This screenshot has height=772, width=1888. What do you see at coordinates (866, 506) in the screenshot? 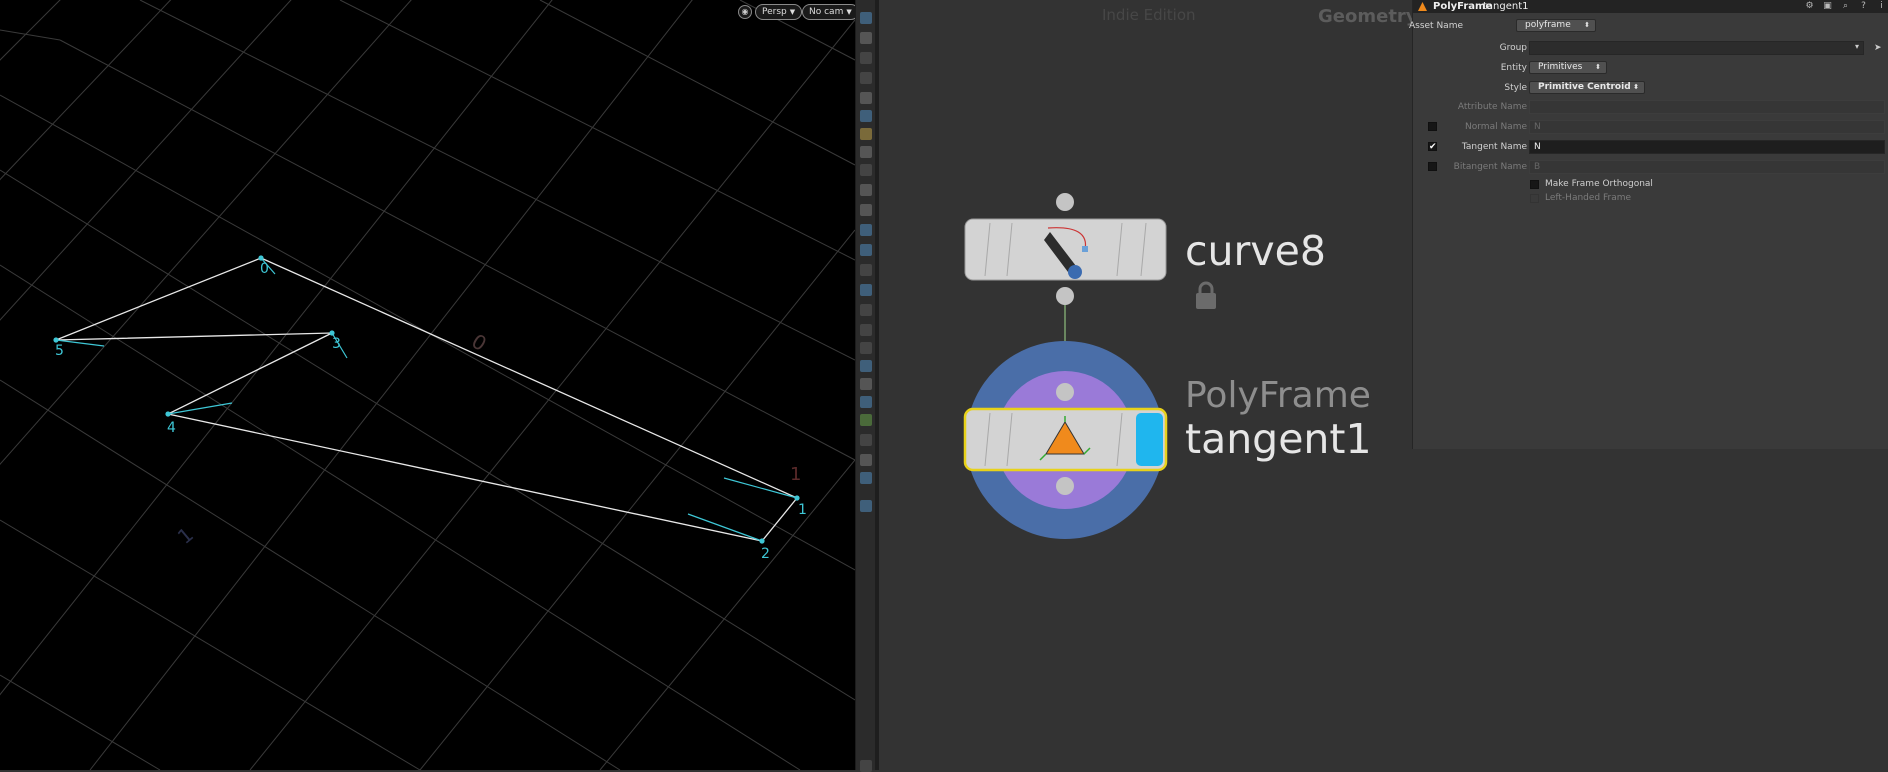
I see `pin-icon` at bounding box center [866, 506].